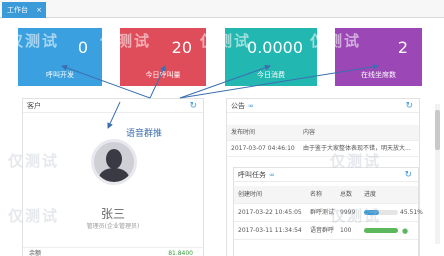 This screenshot has height=256, width=444. I want to click on account-panel-title: 客户, so click(34, 106).